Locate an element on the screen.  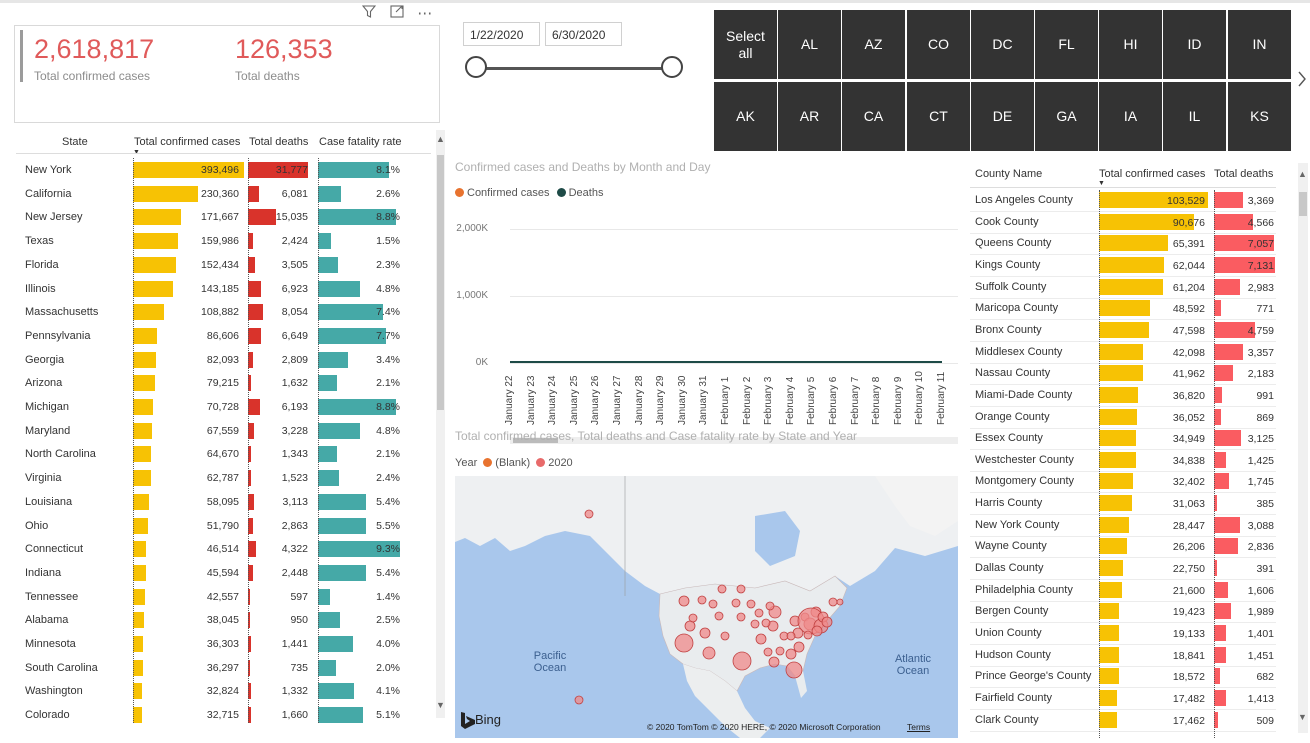
cfr-value: 9.3% is located at coordinates (388, 549).